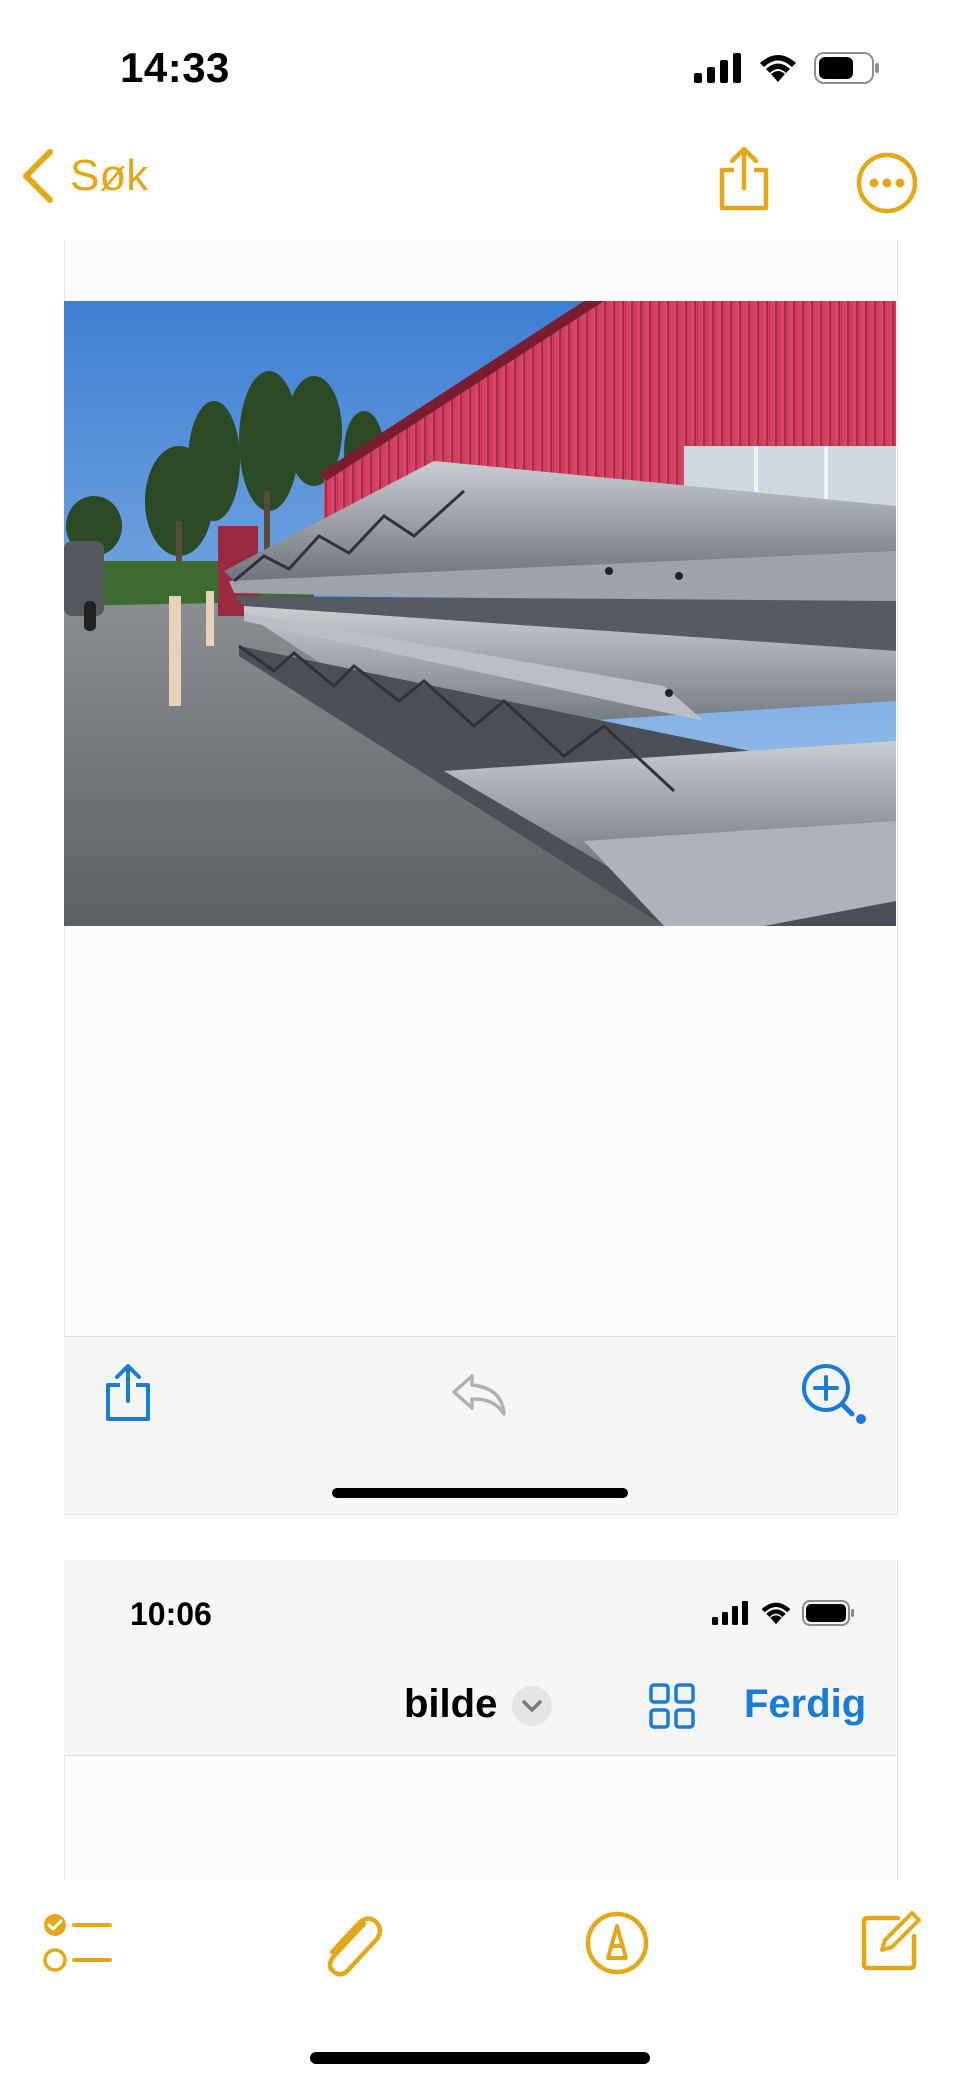 The image size is (960, 2081). I want to click on back-button: Søk, so click(83, 176).